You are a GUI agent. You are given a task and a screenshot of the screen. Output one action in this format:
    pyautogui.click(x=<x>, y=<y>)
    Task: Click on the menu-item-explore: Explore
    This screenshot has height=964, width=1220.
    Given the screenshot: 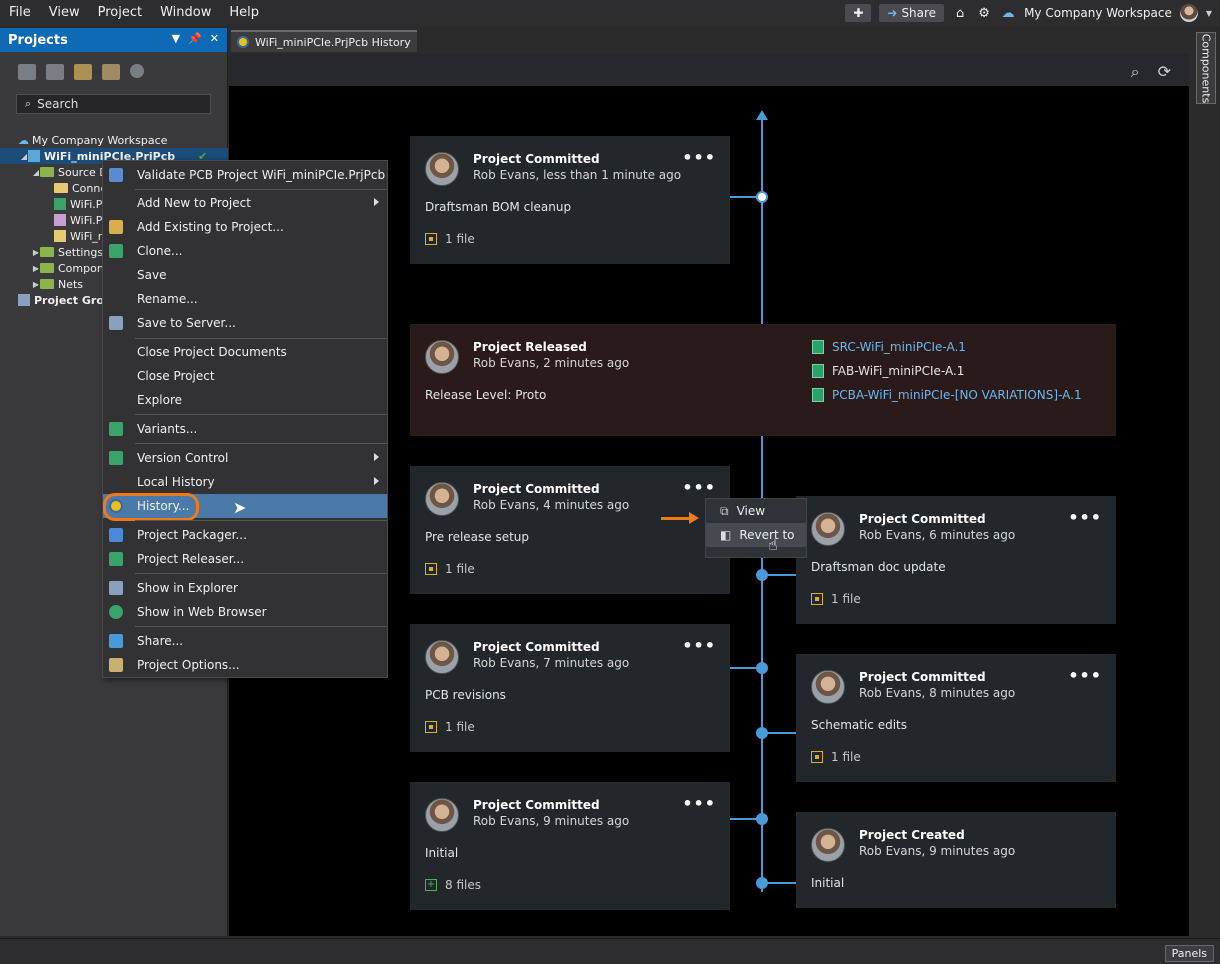 What is the action you would take?
    pyautogui.click(x=245, y=400)
    